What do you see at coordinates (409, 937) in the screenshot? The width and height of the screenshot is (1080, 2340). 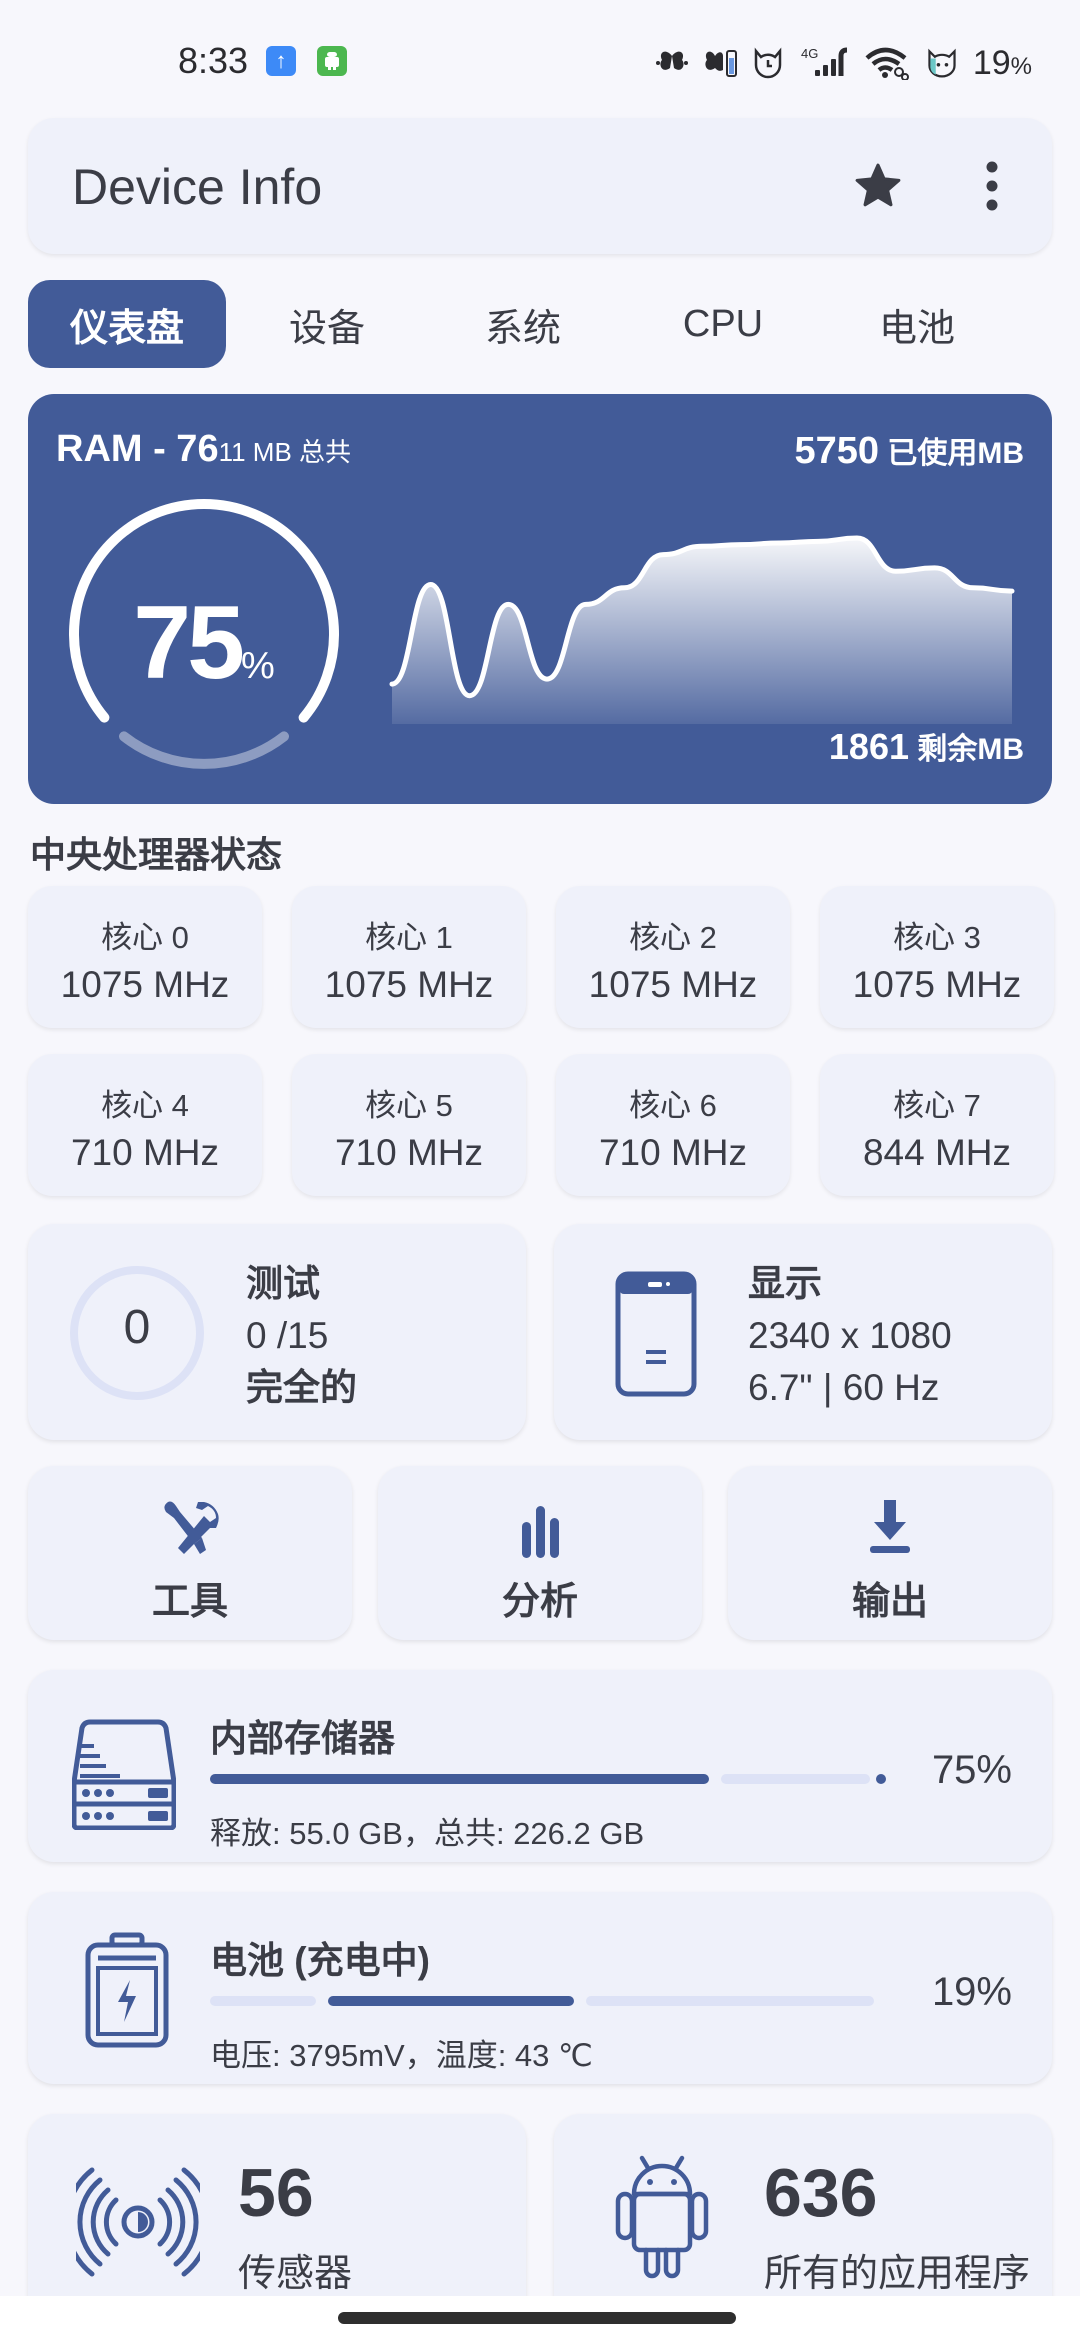 I see `core-name: 核心 1` at bounding box center [409, 937].